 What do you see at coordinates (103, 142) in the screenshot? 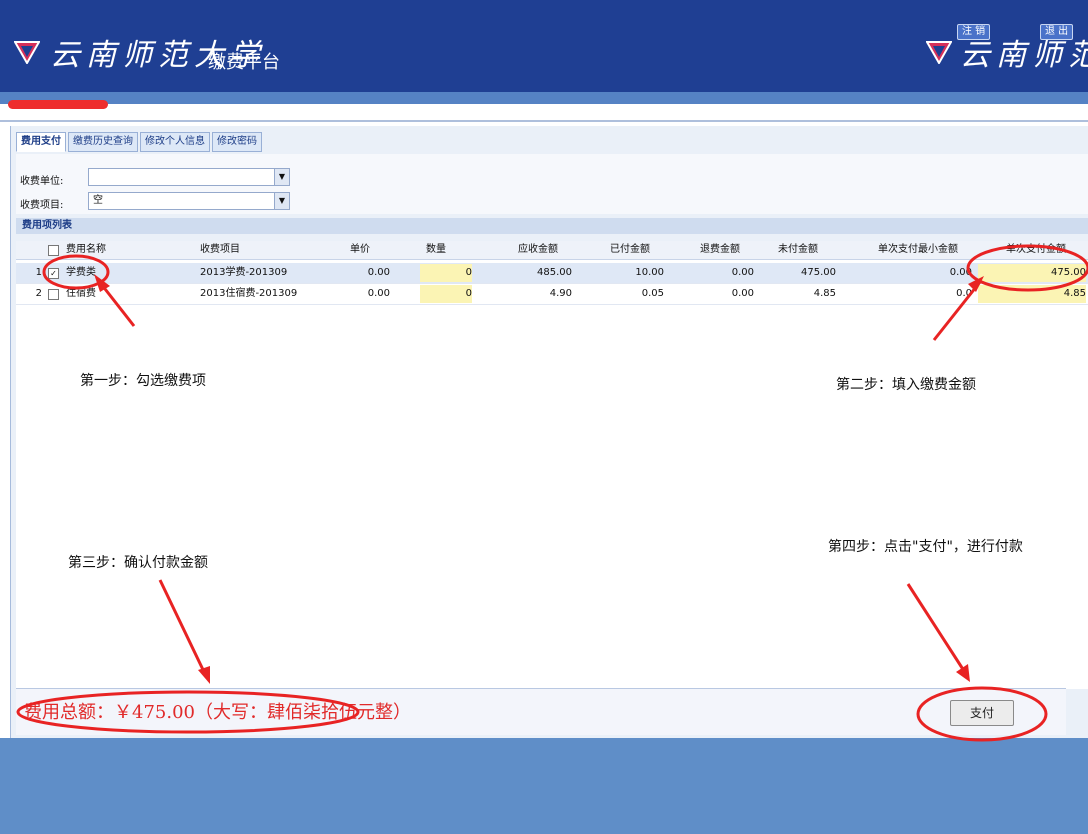
I see `tab-payment-history: 缴费历史查询` at bounding box center [103, 142].